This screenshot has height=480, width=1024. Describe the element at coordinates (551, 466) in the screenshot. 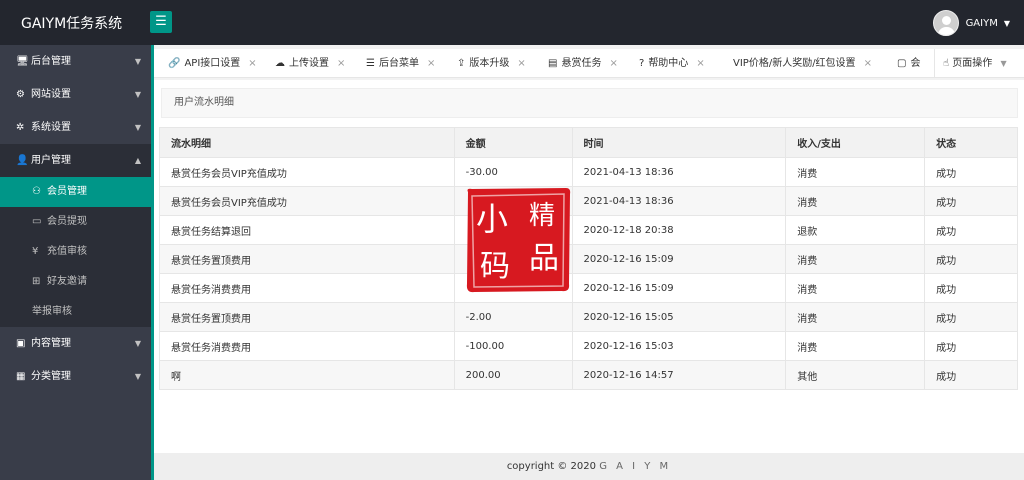

I see `copyright-text: copyright © 2020` at that location.